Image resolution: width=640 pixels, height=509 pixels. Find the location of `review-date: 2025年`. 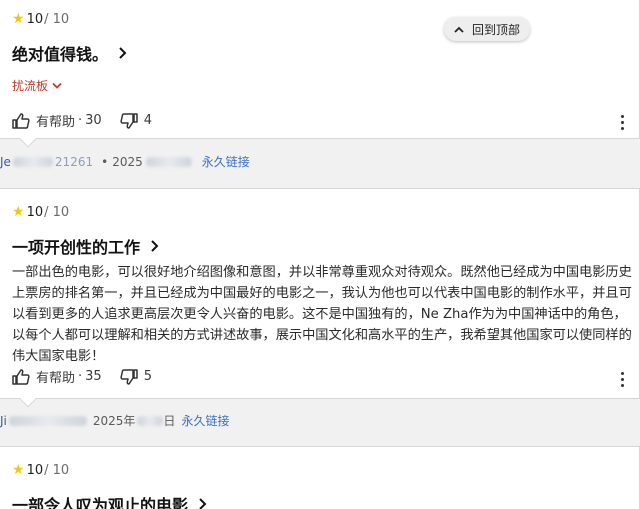

review-date: 2025年 is located at coordinates (114, 421).